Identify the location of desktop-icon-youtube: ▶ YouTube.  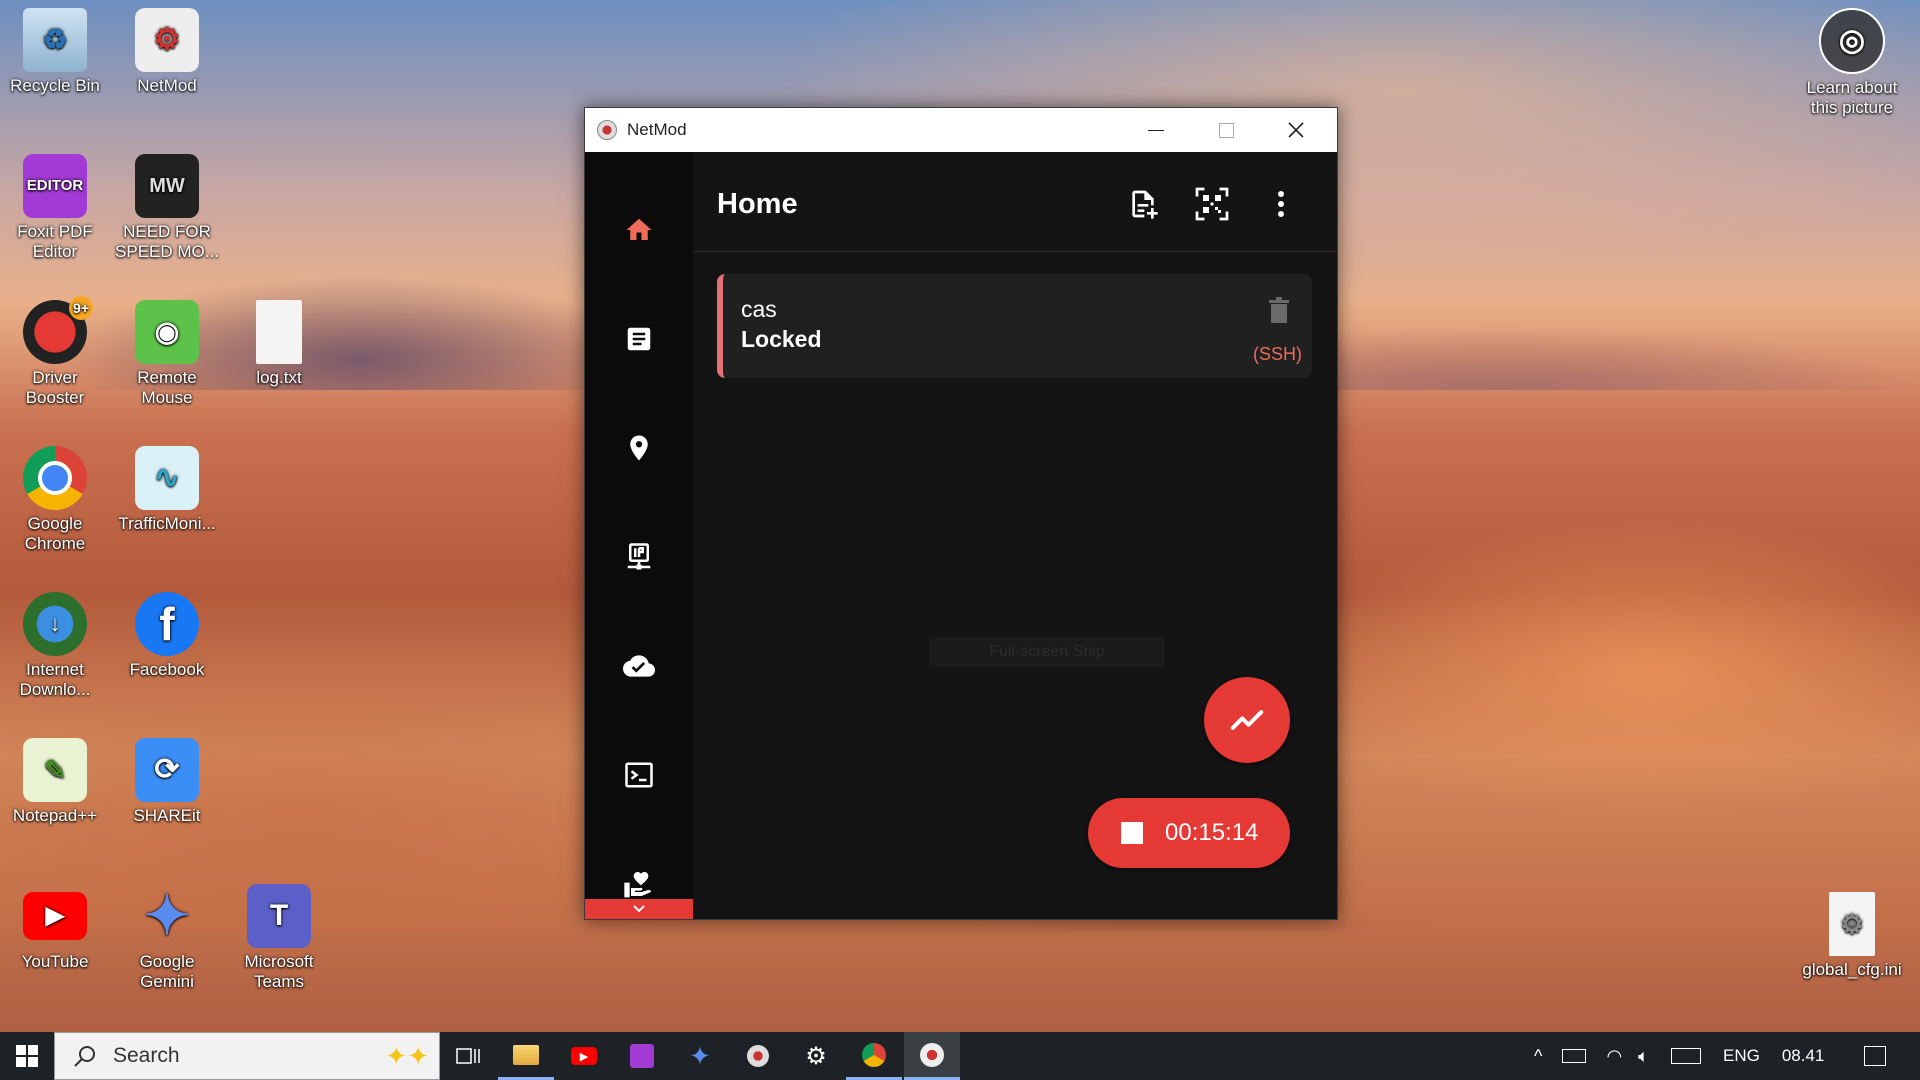
(55, 928).